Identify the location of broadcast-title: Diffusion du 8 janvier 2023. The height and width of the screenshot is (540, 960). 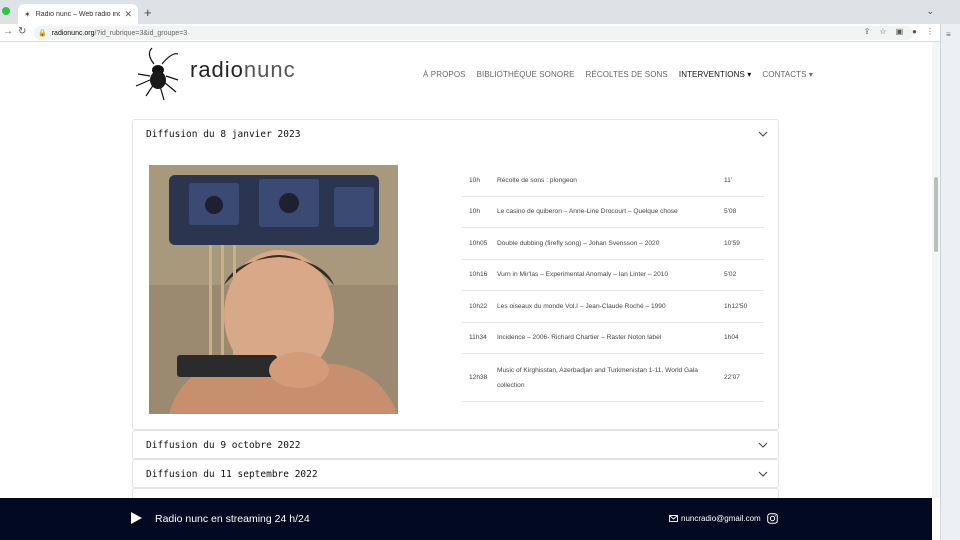
(223, 134).